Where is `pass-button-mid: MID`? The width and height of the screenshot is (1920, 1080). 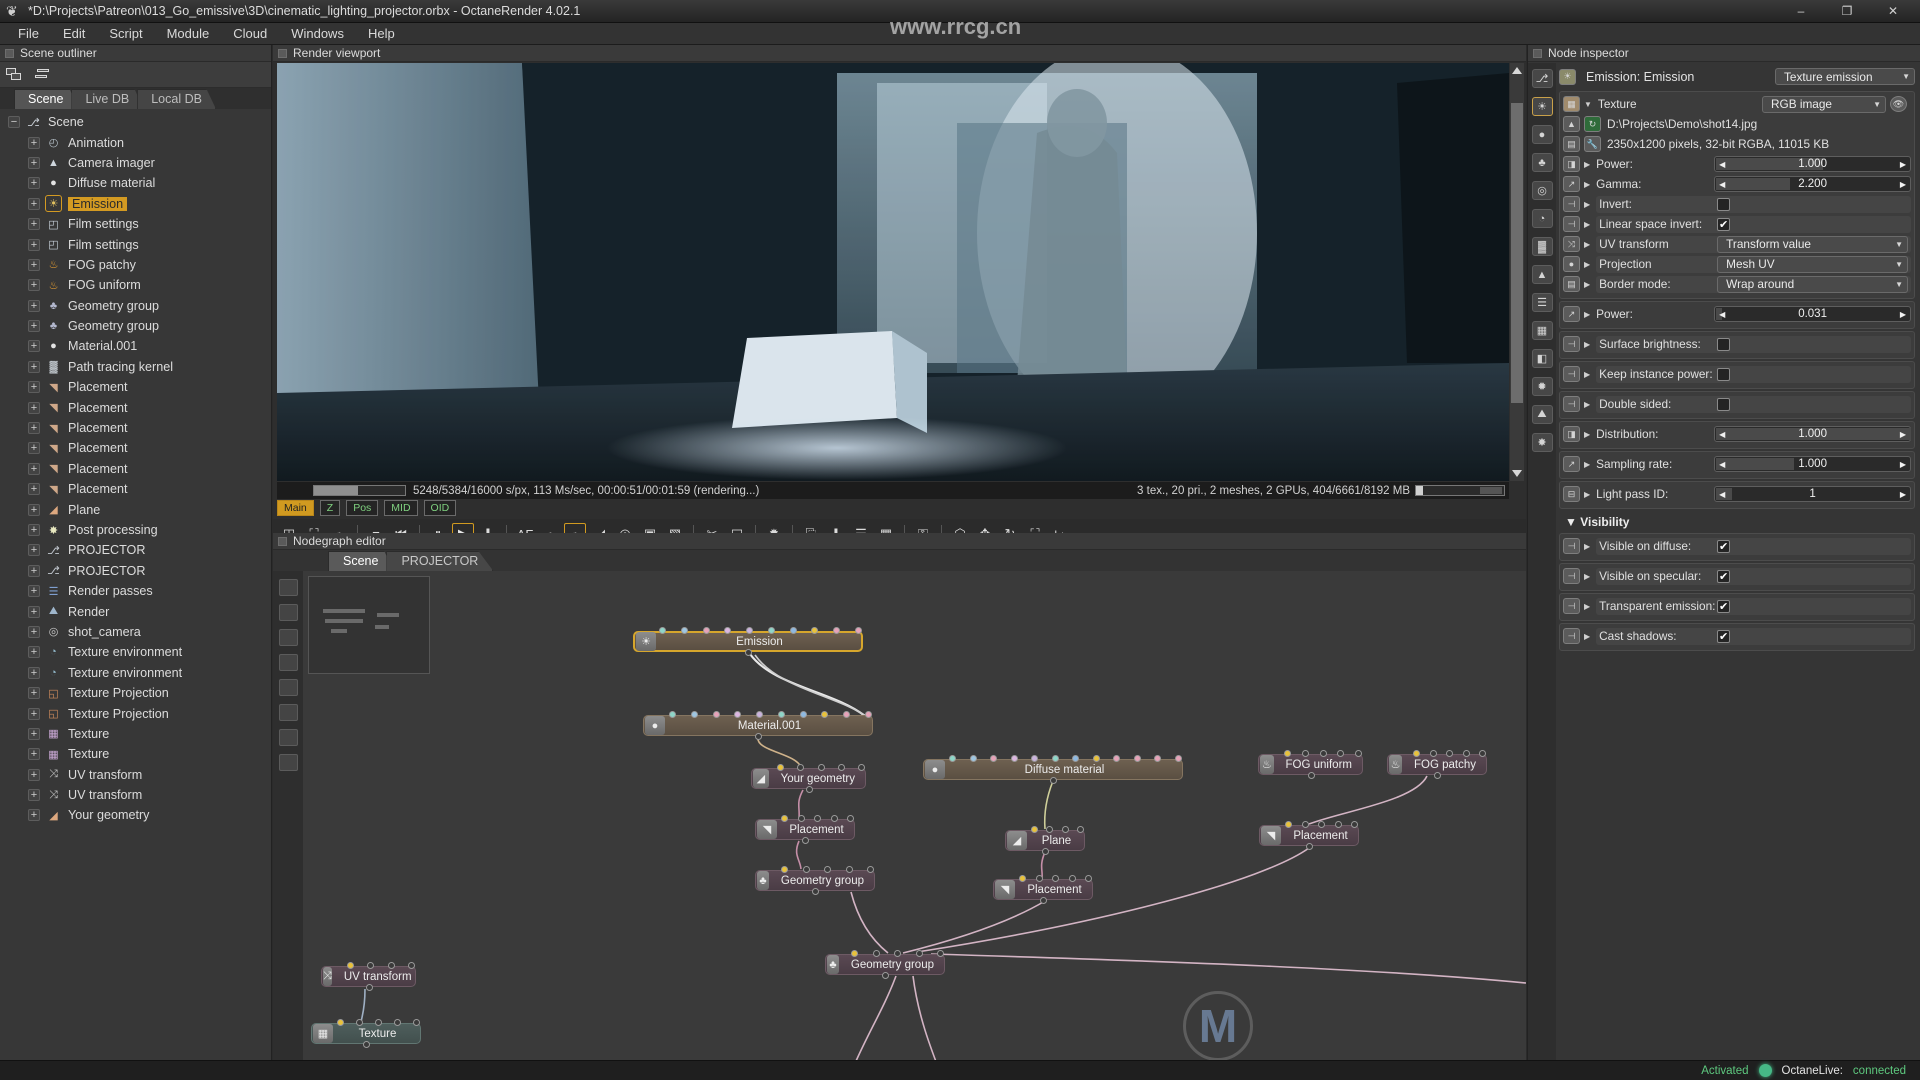 pass-button-mid: MID is located at coordinates (401, 508).